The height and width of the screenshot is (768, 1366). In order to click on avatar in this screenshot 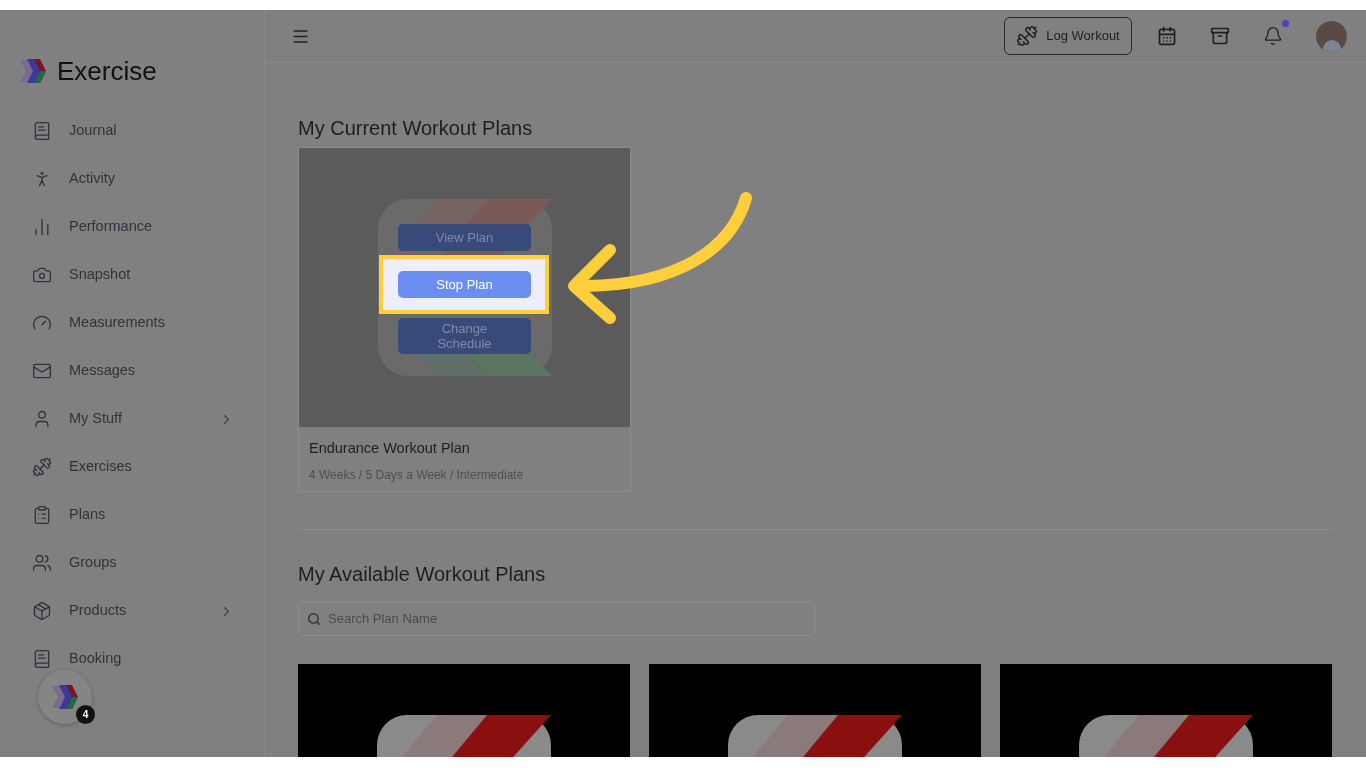, I will do `click(1331, 36)`.